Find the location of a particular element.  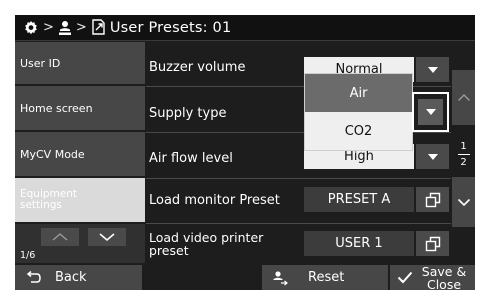

back-button: Back is located at coordinates (78, 277).